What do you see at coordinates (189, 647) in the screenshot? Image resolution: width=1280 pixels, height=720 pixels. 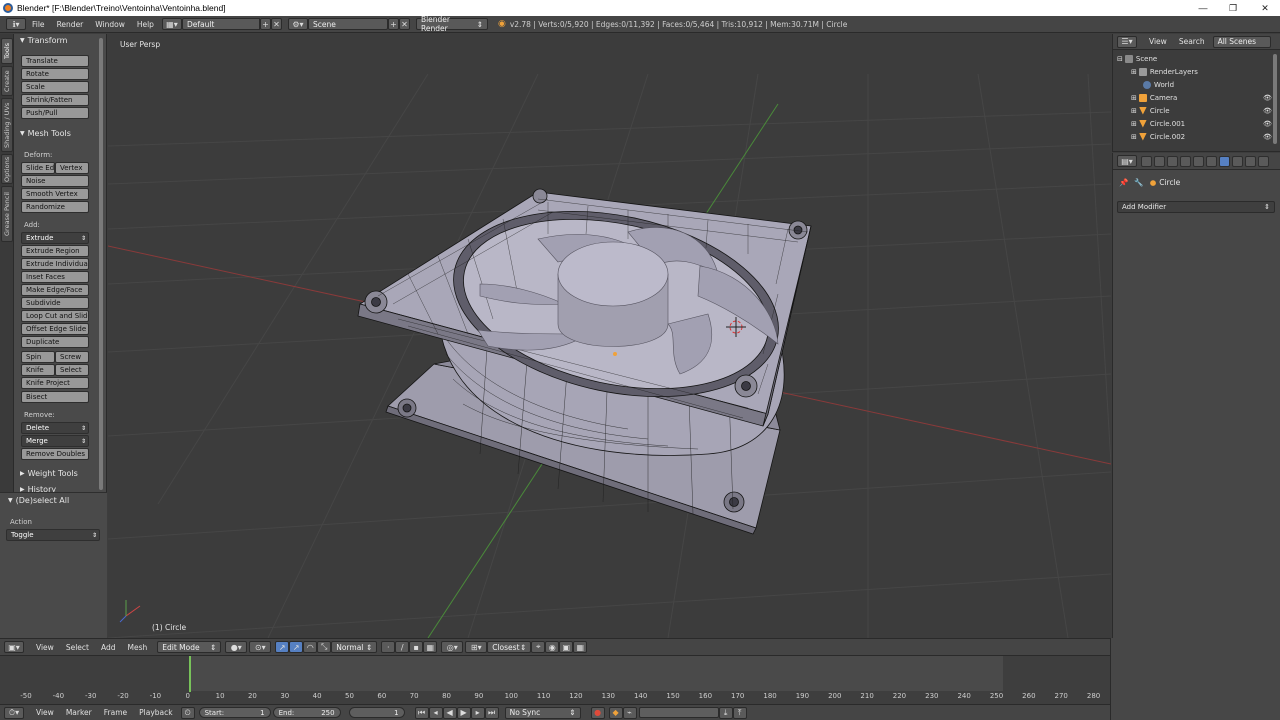 I see `mode-dropdown: Edit Mode ⇕` at bounding box center [189, 647].